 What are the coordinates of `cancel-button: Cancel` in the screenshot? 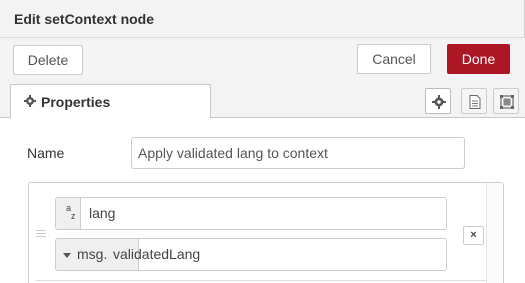 It's located at (394, 59).